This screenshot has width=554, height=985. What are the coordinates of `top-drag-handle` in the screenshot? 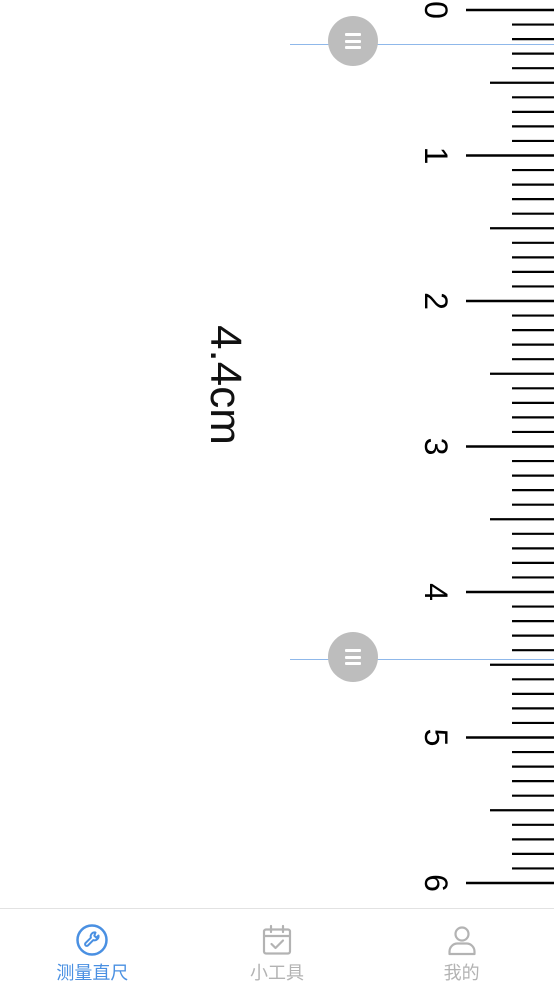 It's located at (353, 41).